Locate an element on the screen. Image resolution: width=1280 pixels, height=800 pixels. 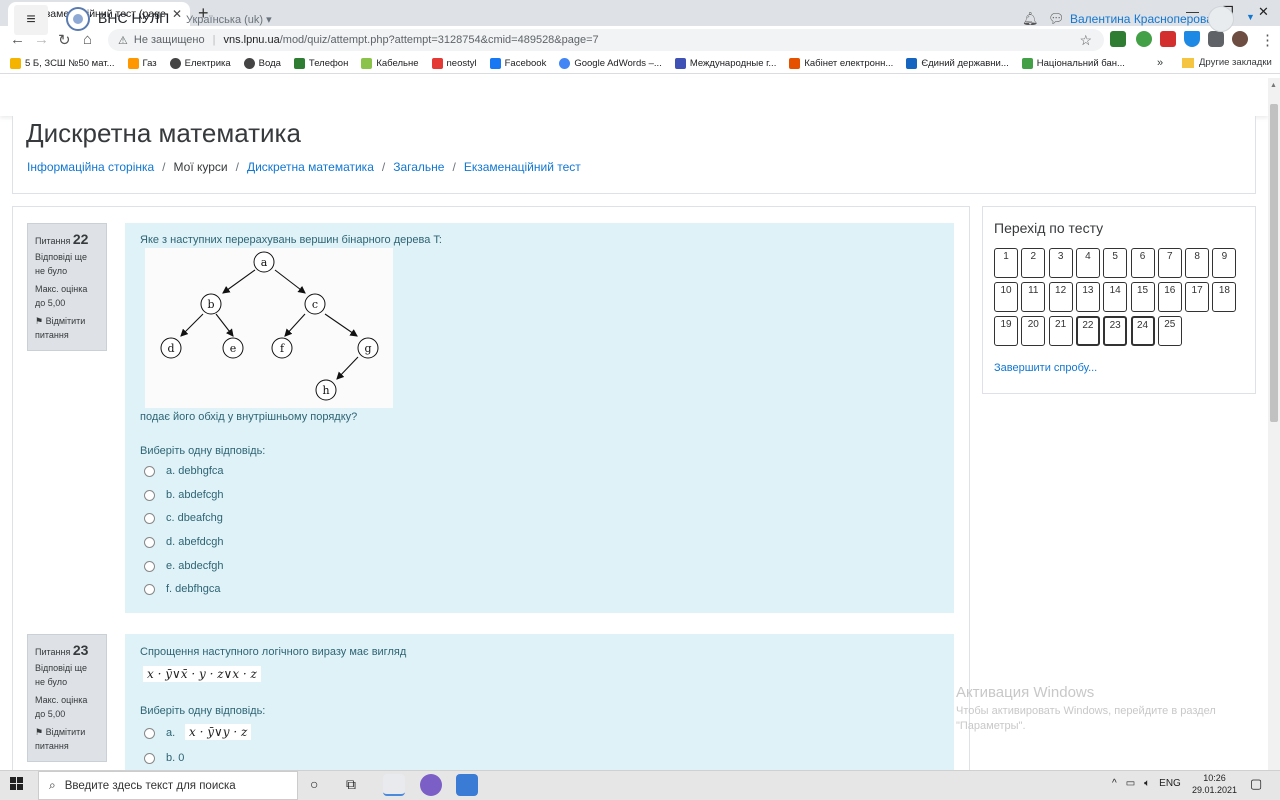
breadcrumb-item: Інформаційна сторінка is located at coordinates (90, 167).